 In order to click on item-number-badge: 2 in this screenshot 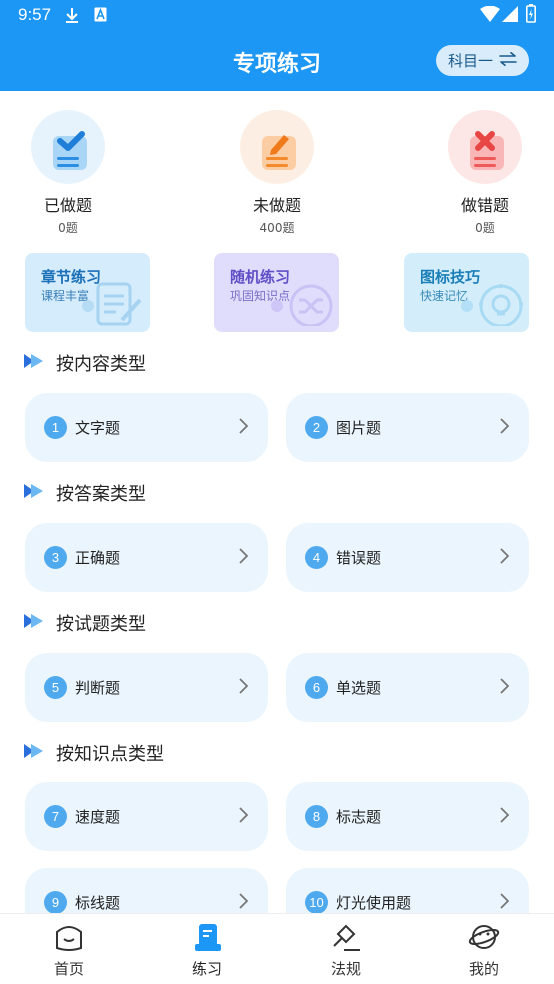, I will do `click(316, 427)`.